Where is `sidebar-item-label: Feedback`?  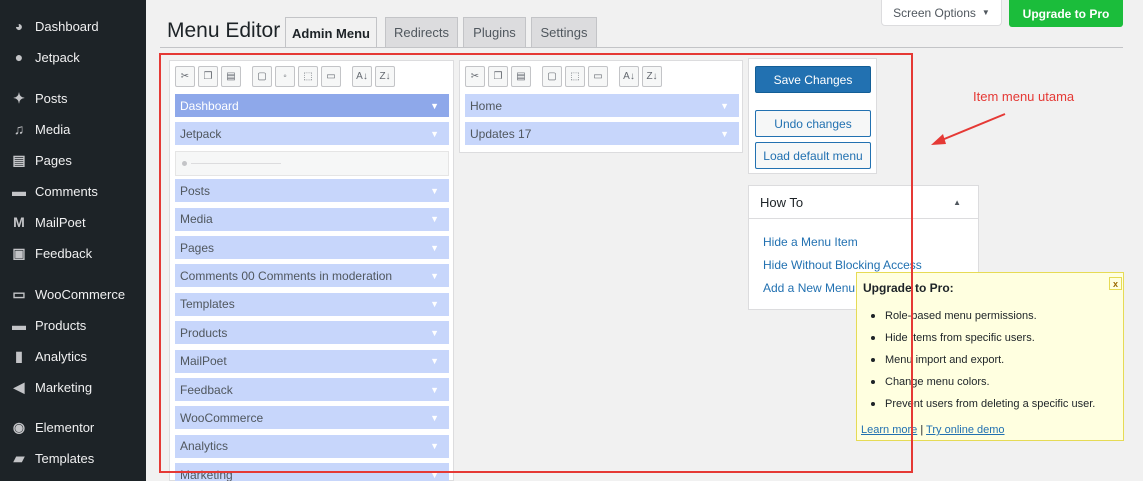
sidebar-item-label: Feedback is located at coordinates (64, 253).